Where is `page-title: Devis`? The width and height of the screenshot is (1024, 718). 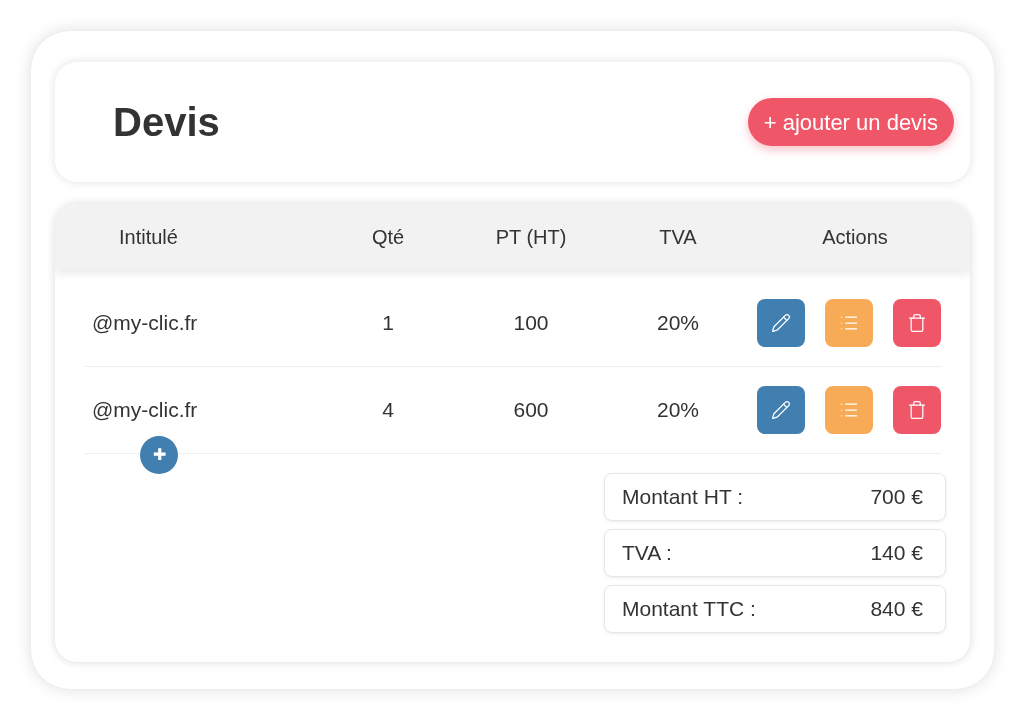 page-title: Devis is located at coordinates (166, 122).